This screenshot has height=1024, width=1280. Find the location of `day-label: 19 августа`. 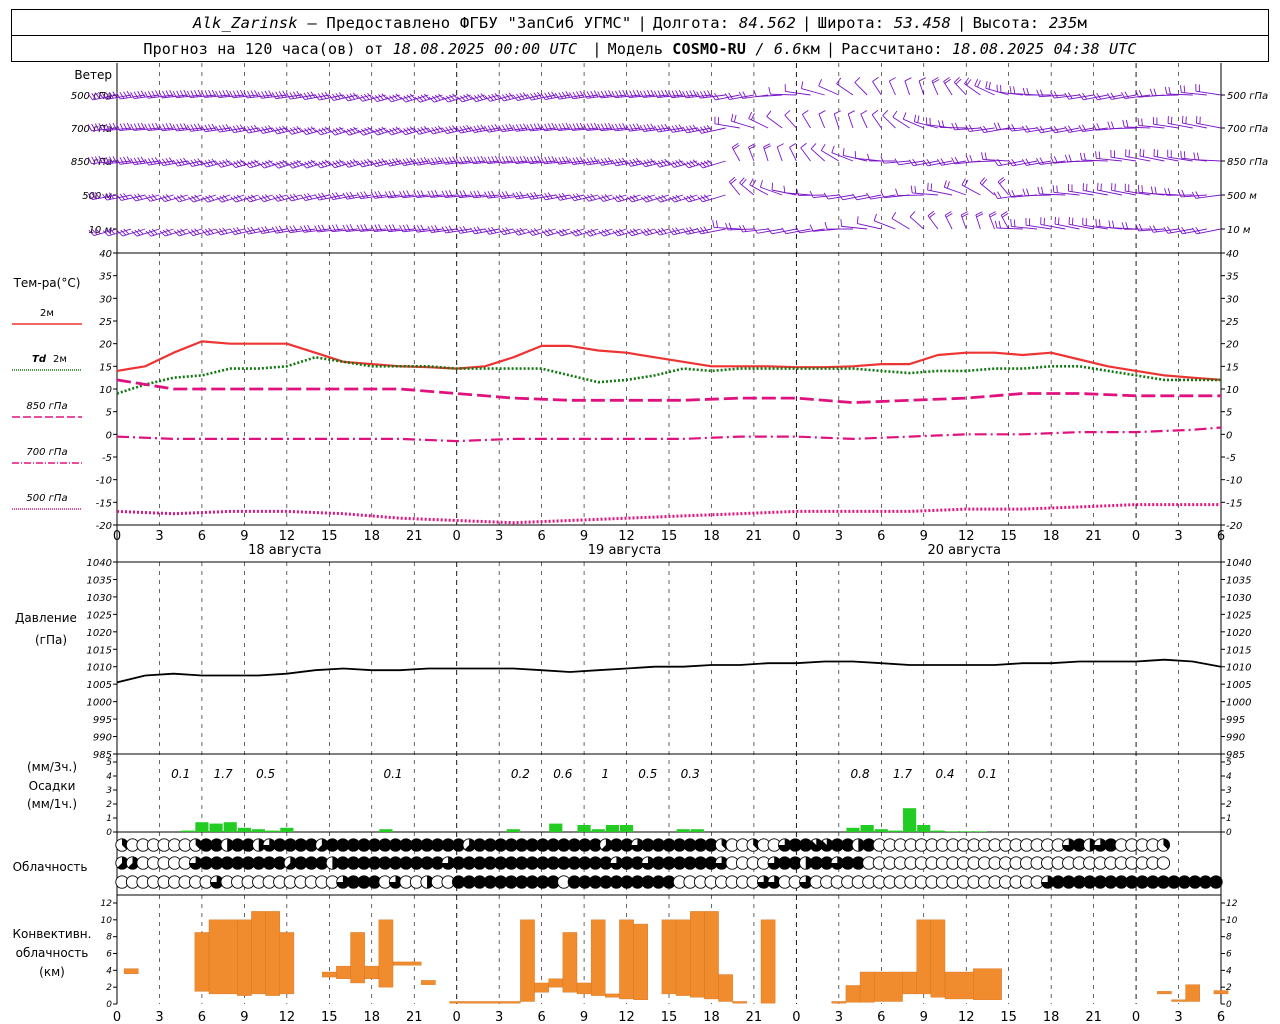

day-label: 19 августа is located at coordinates (625, 550).